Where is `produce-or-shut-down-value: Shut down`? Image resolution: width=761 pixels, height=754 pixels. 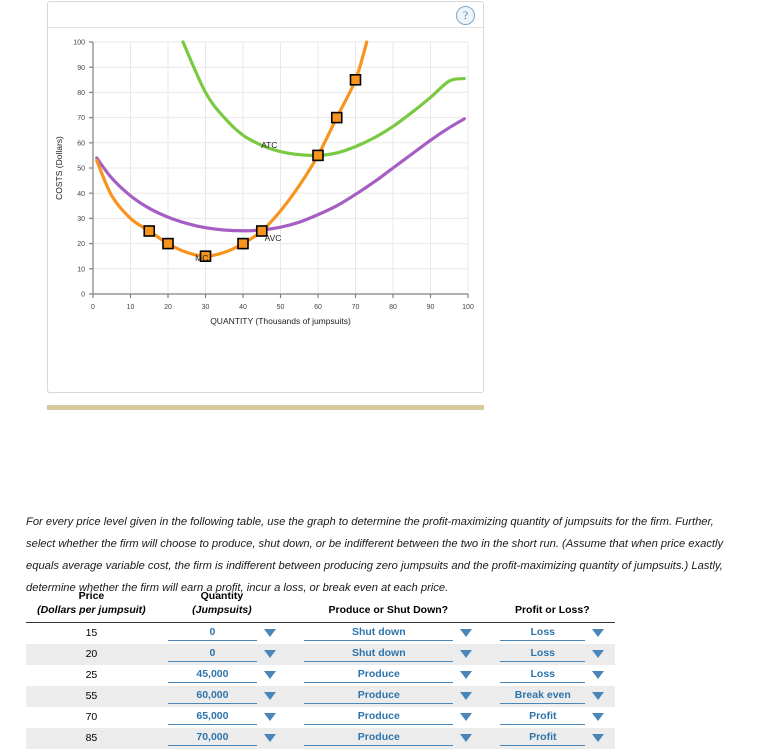
produce-or-shut-down-value: Shut down is located at coordinates (379, 654).